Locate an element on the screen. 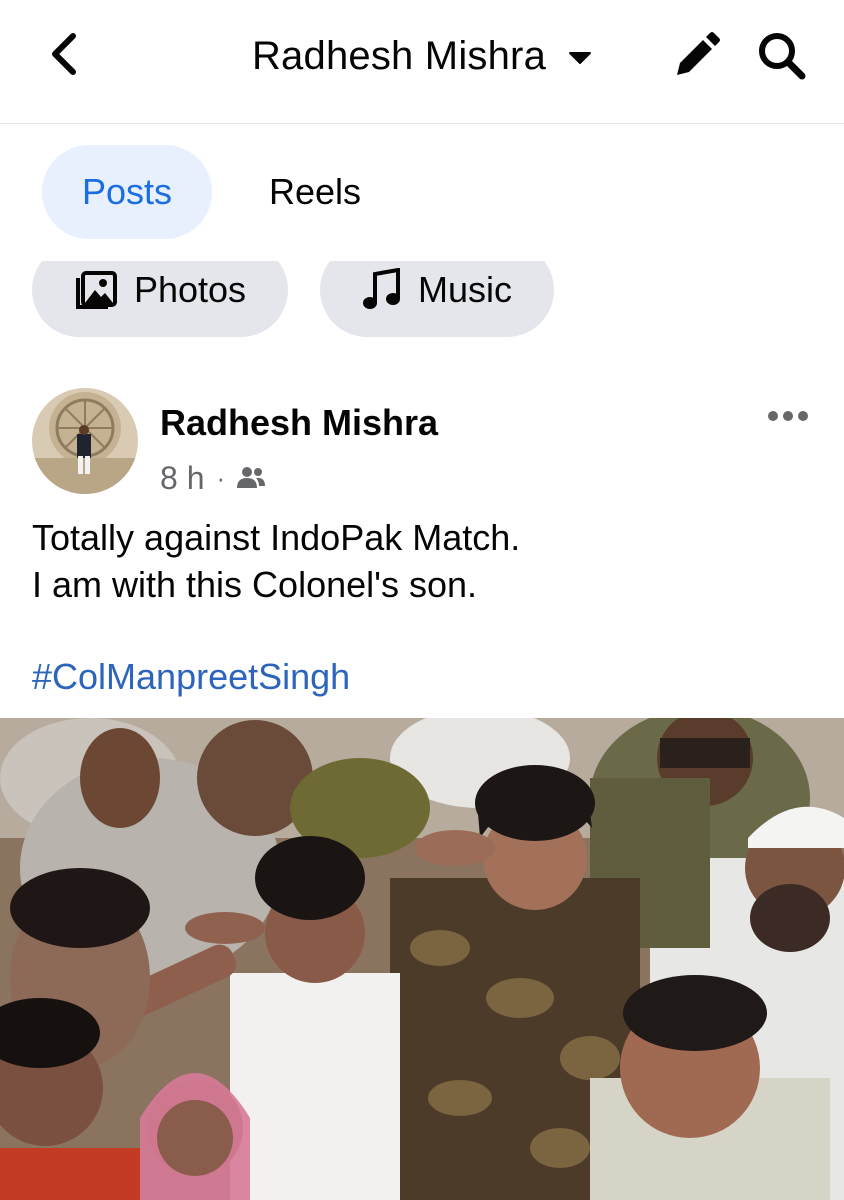 Image resolution: width=844 pixels, height=1200 pixels. chip-label: Photos is located at coordinates (190, 289).